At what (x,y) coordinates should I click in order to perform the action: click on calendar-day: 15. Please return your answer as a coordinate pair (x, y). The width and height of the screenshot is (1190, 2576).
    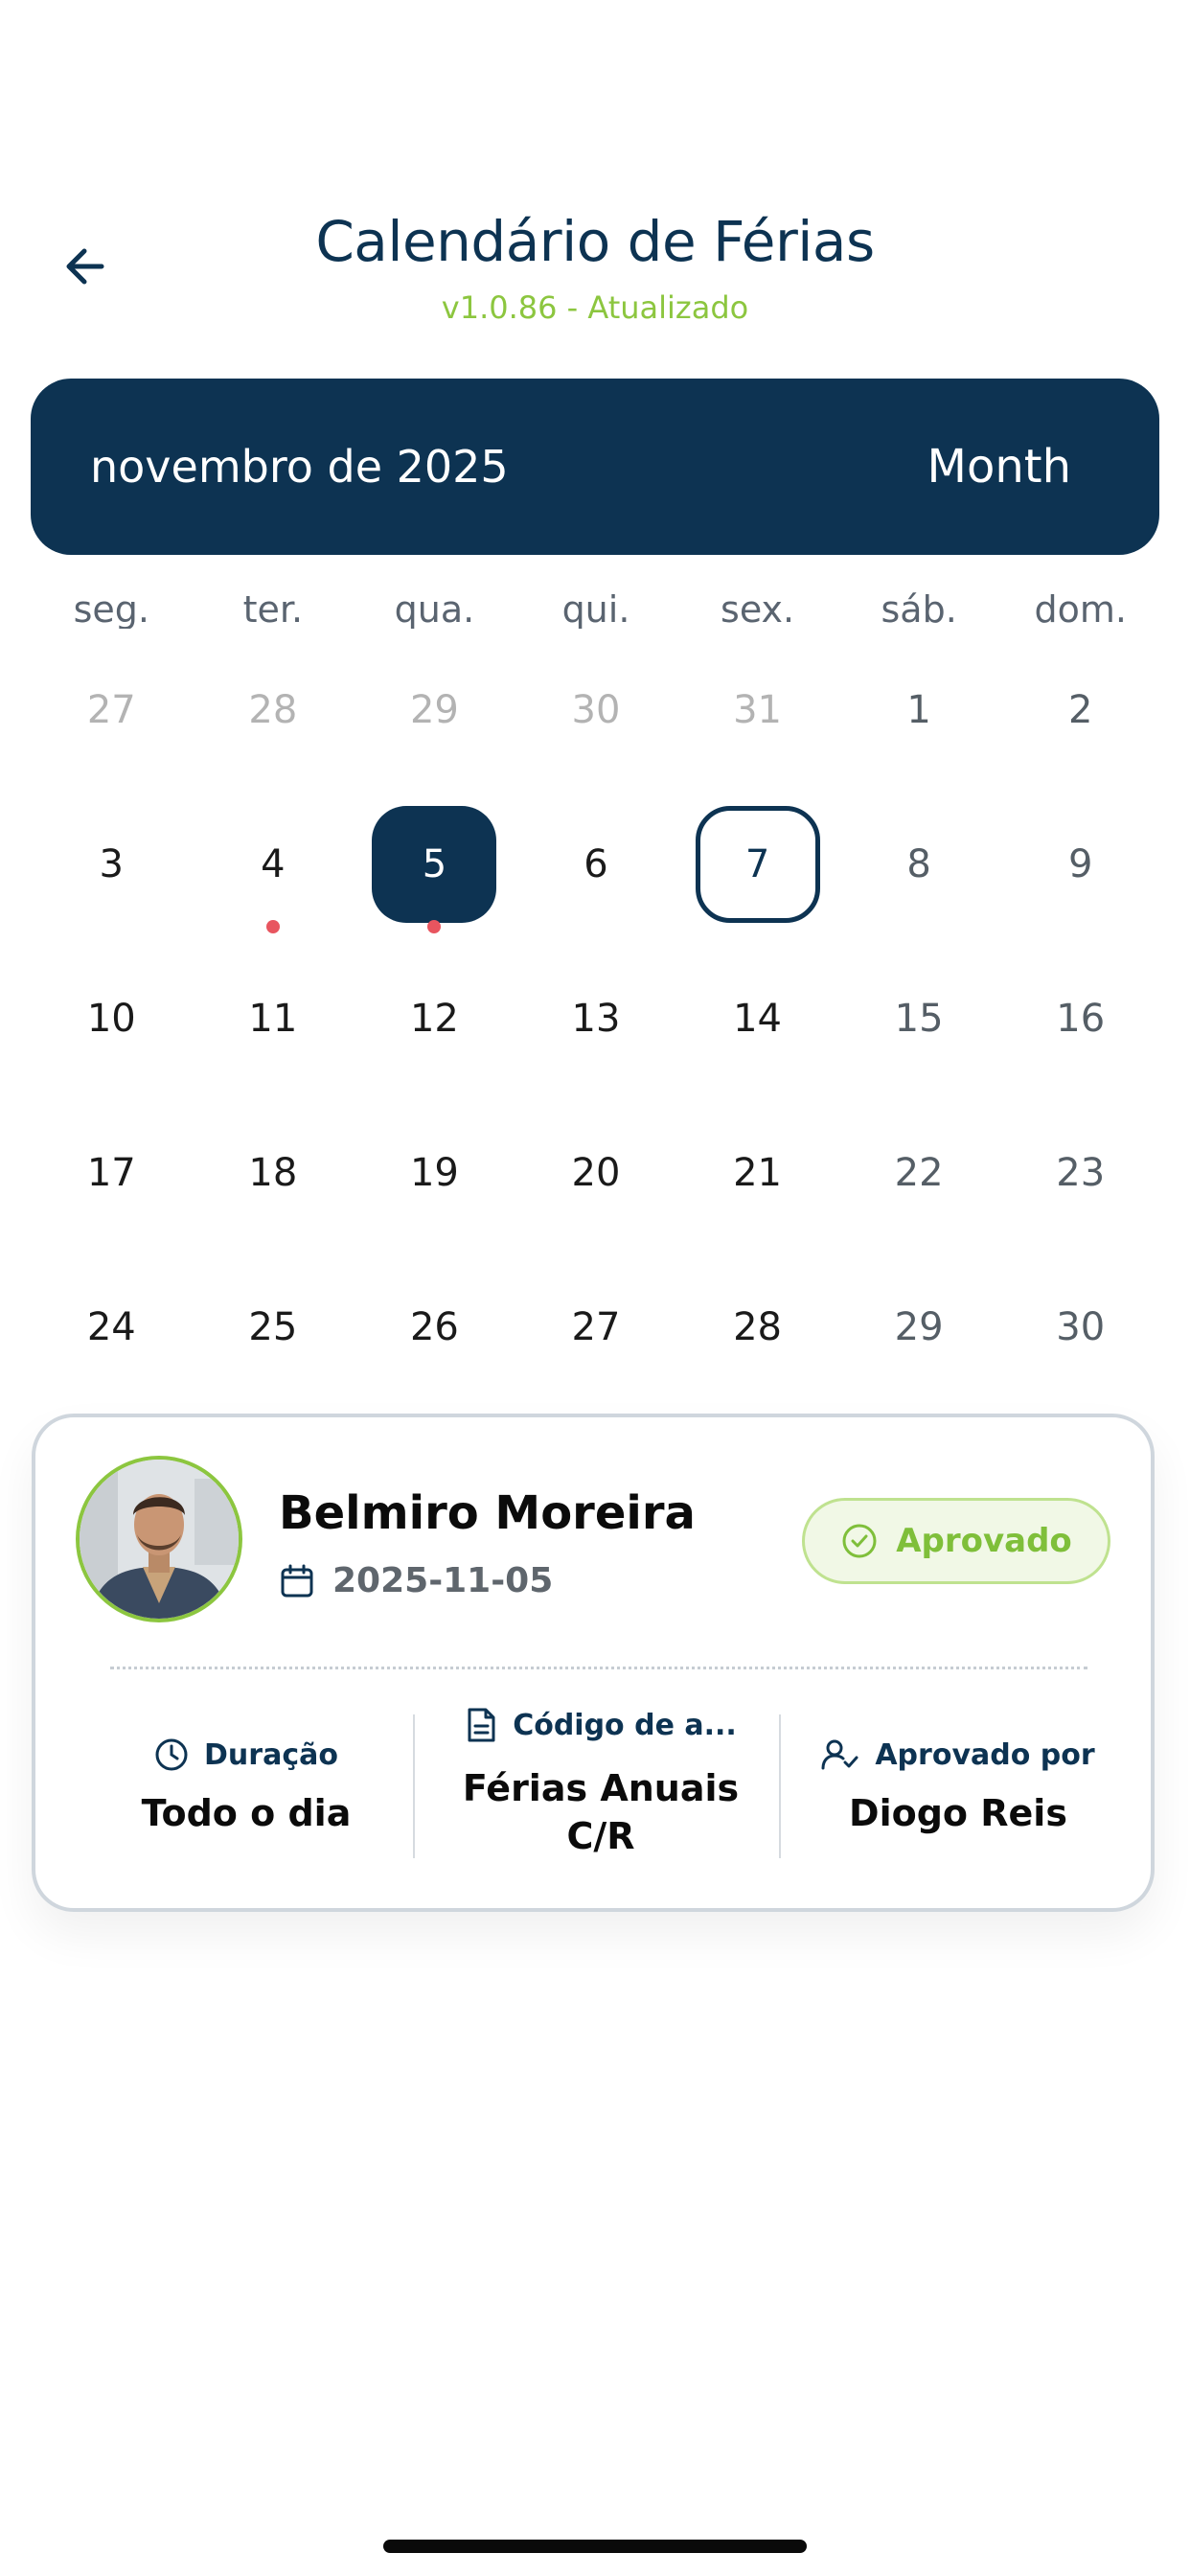
    Looking at the image, I should click on (919, 1018).